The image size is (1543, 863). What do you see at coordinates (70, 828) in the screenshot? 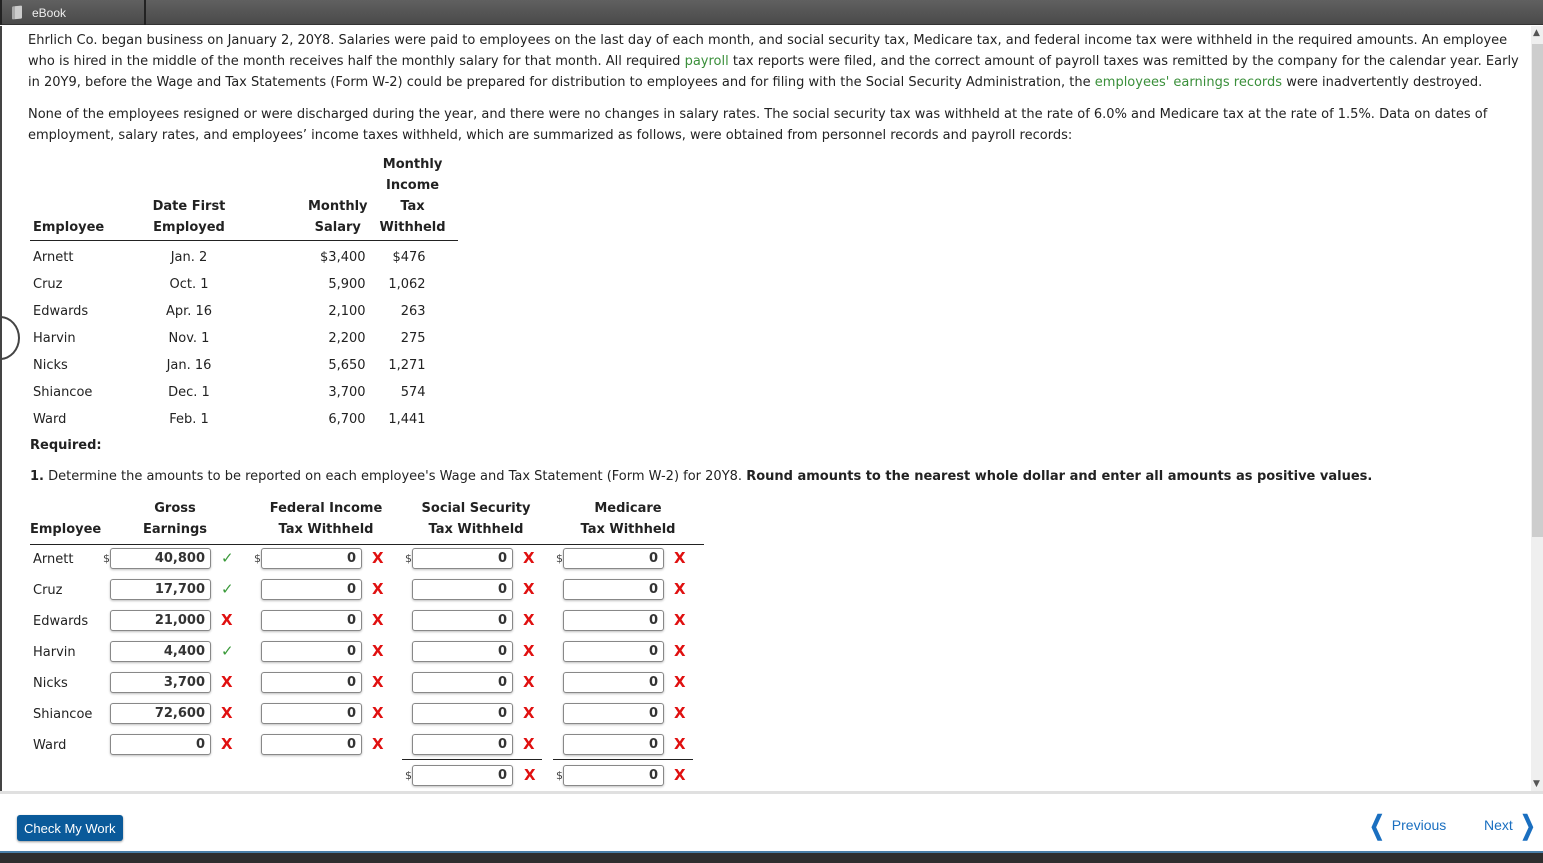
I see `check-my-work-button: Check My Work` at bounding box center [70, 828].